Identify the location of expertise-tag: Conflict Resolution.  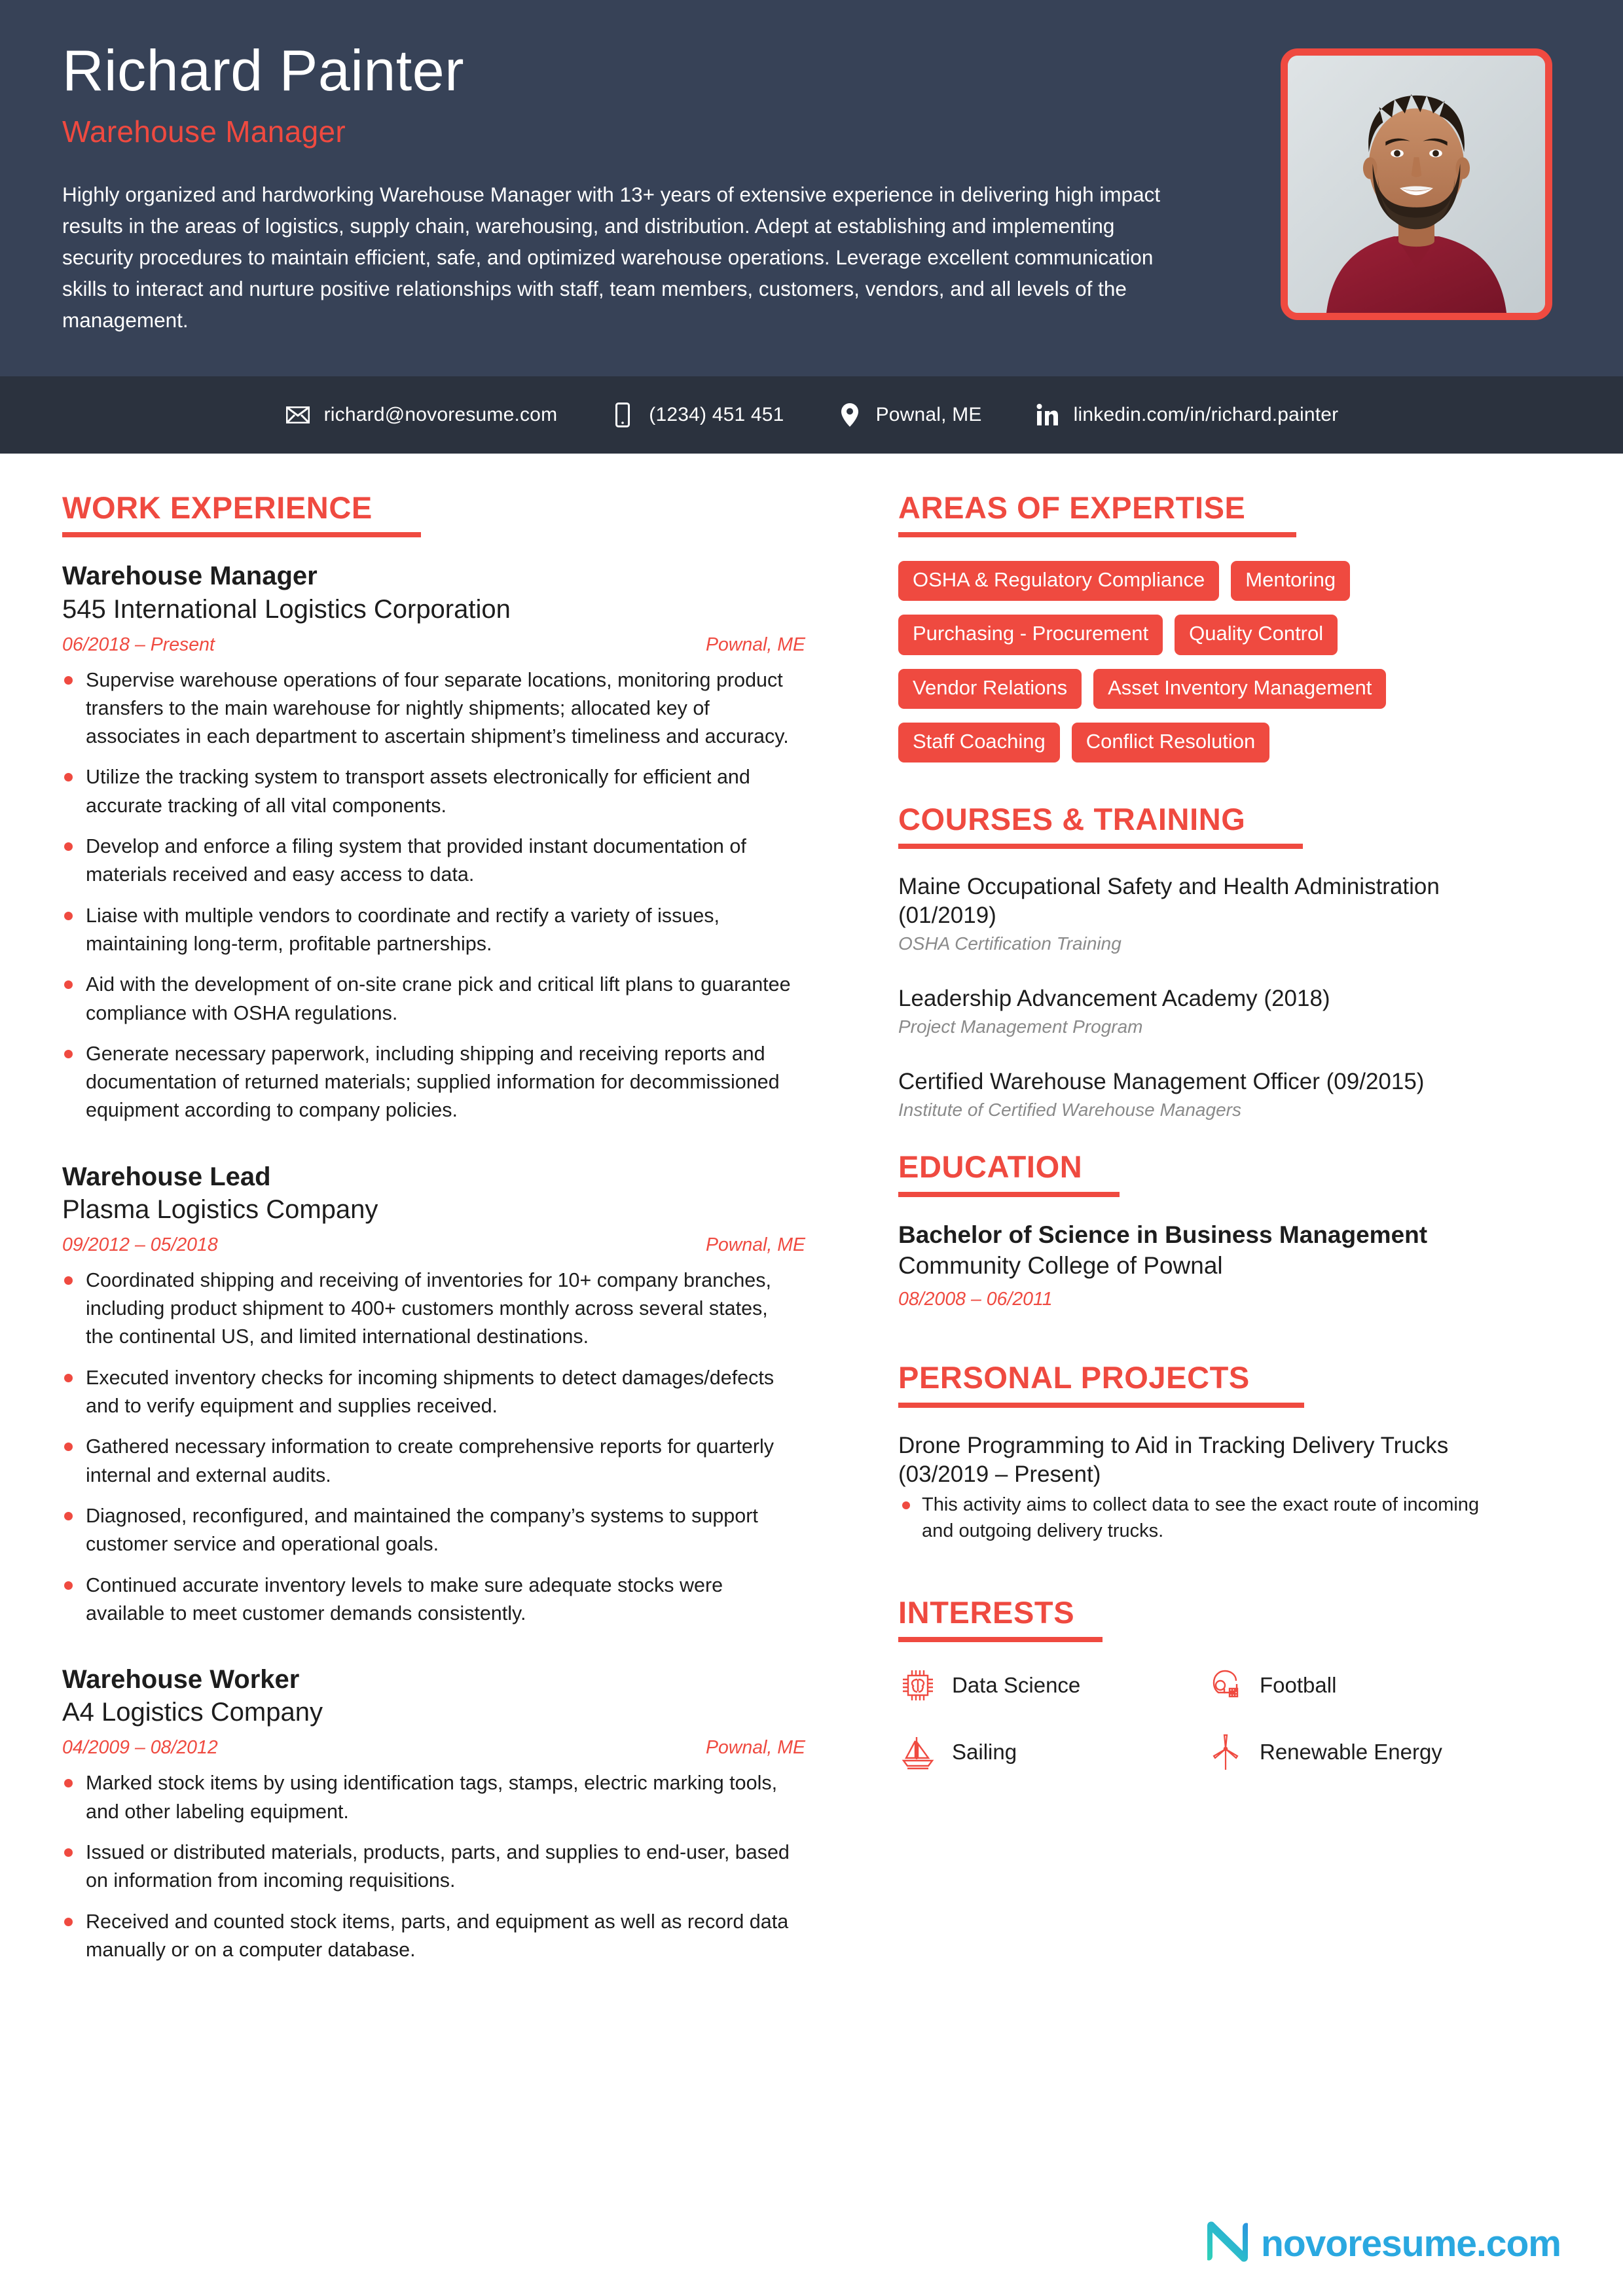
(1170, 742).